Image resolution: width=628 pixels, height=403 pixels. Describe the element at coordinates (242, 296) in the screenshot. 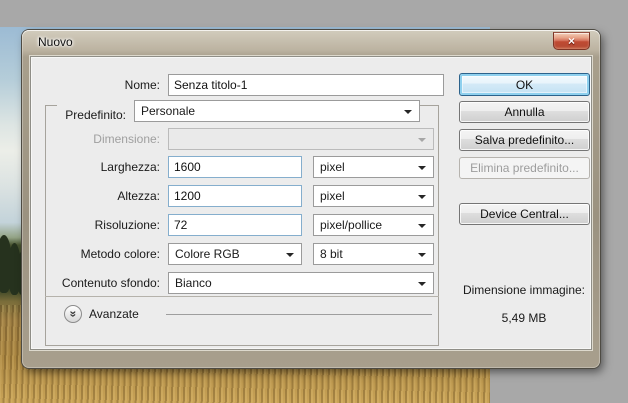

I see `fields-advanced-separator` at that location.